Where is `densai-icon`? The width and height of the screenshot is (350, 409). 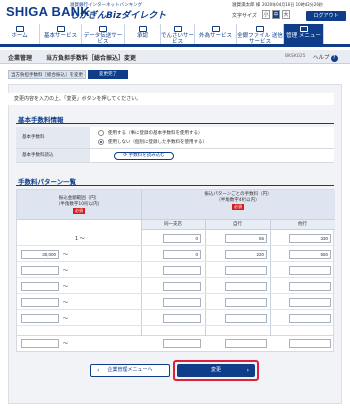 densai-icon is located at coordinates (177, 29).